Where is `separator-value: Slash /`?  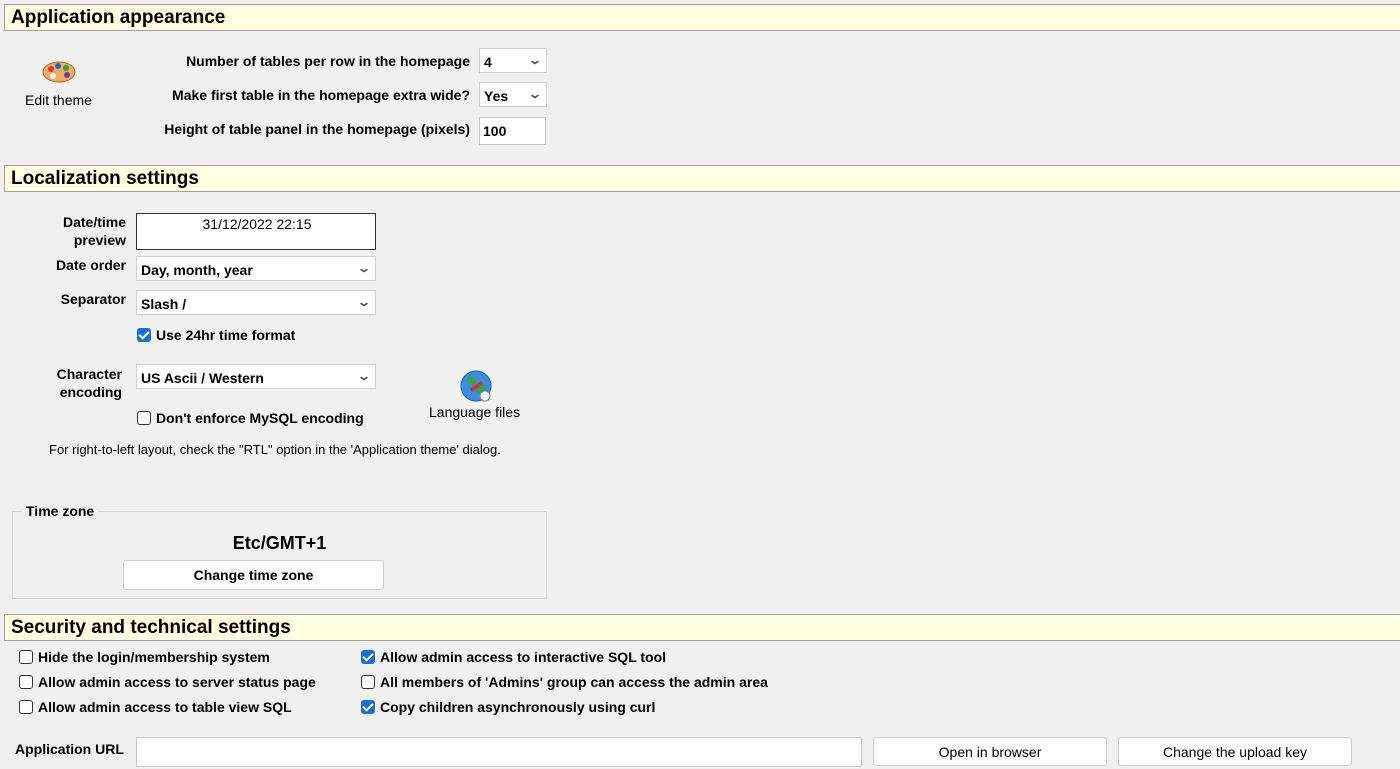
separator-value: Slash / is located at coordinates (164, 304).